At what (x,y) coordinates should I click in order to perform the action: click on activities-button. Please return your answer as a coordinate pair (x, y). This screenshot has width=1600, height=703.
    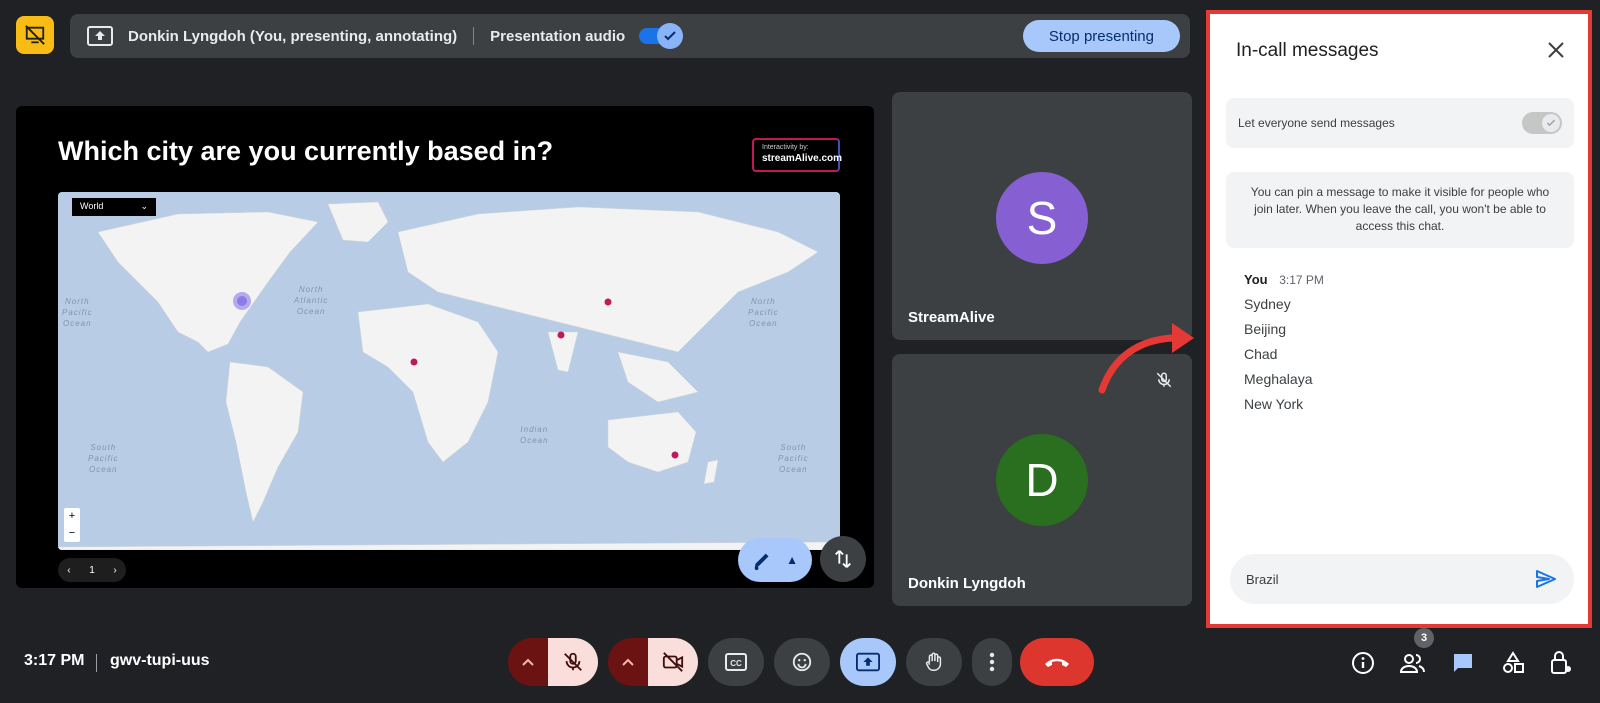
    Looking at the image, I should click on (1513, 663).